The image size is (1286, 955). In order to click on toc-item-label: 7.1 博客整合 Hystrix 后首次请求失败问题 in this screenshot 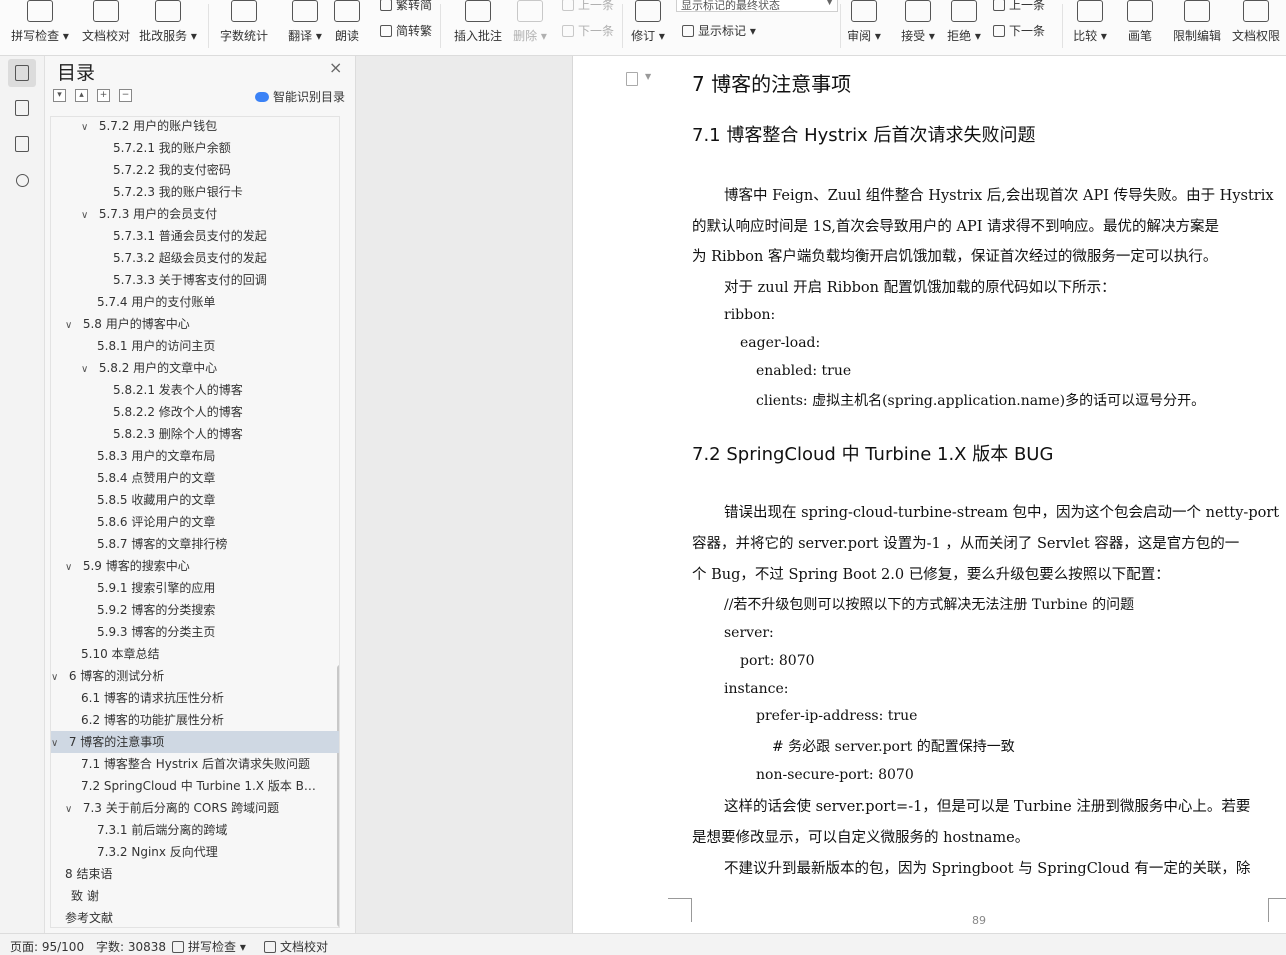, I will do `click(195, 764)`.